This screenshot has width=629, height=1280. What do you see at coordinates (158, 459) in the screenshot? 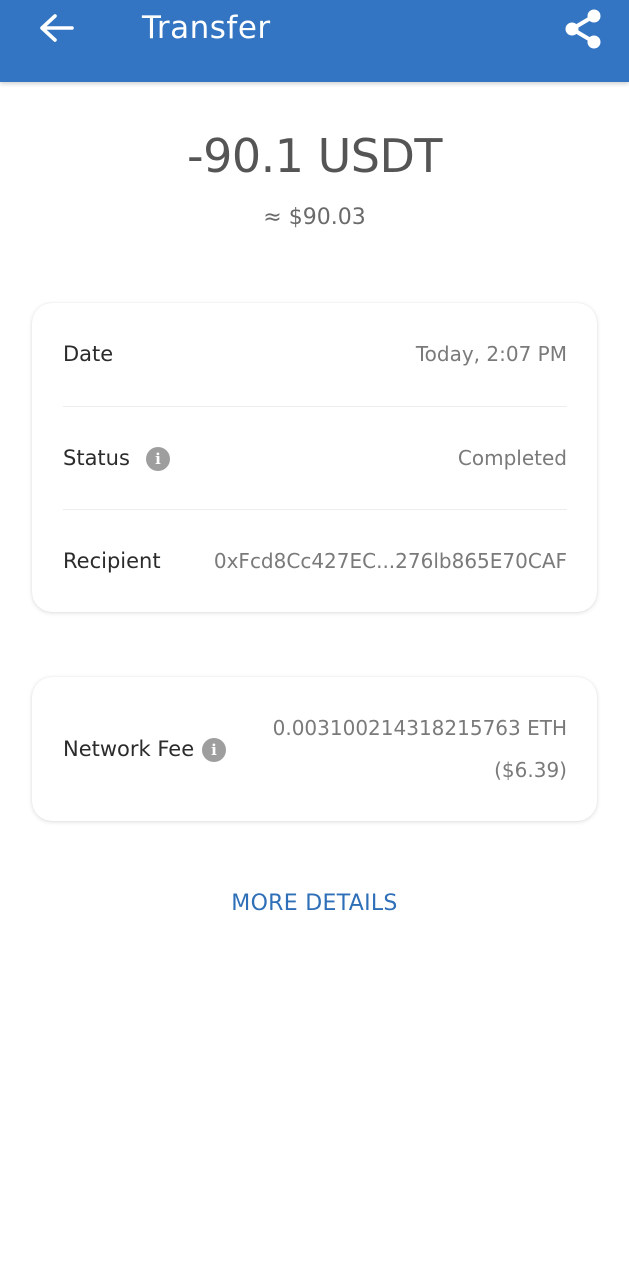
I see `status-info-icon: i` at bounding box center [158, 459].